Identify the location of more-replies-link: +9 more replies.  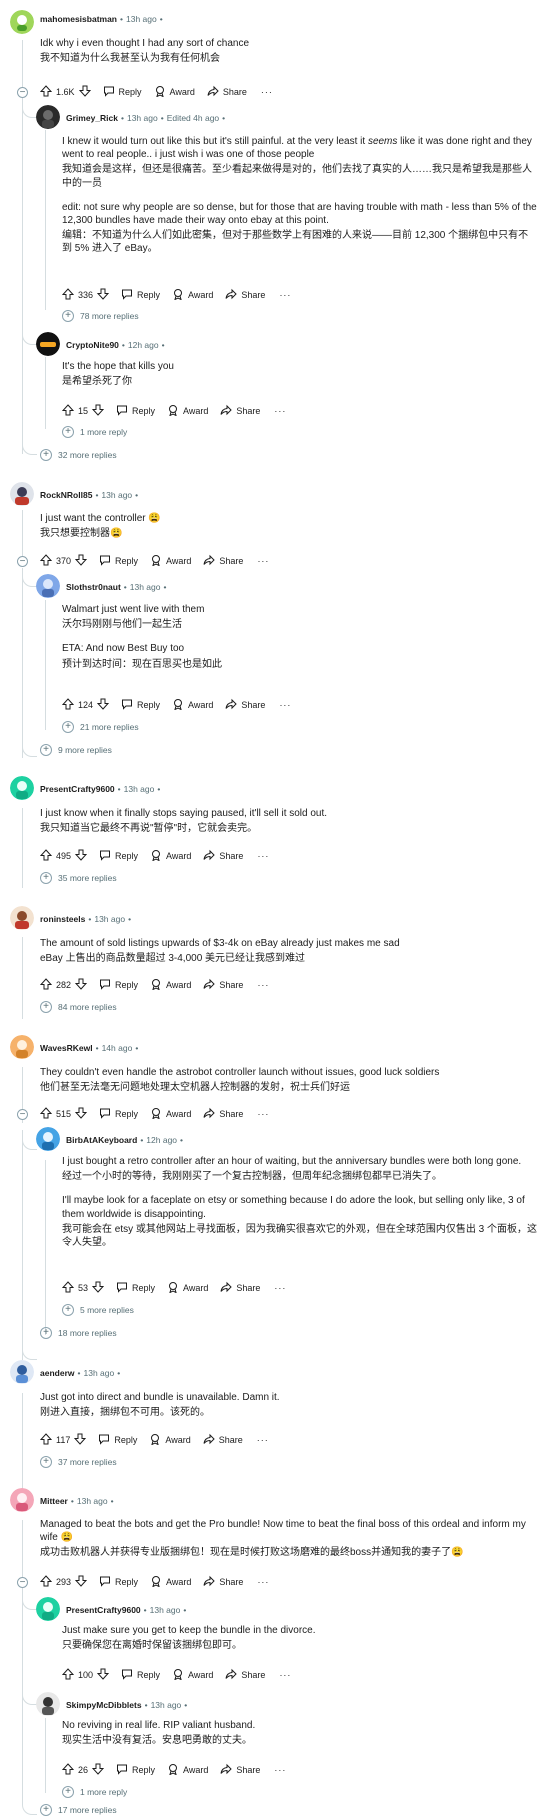
(76, 750).